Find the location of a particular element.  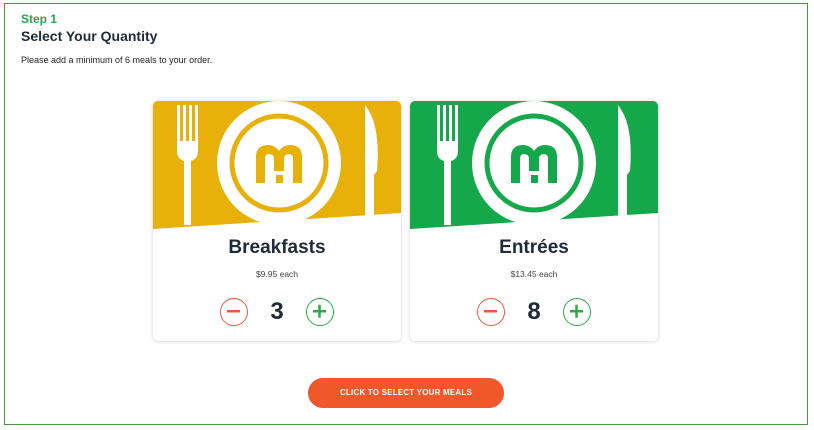

entree-banner is located at coordinates (534, 165).